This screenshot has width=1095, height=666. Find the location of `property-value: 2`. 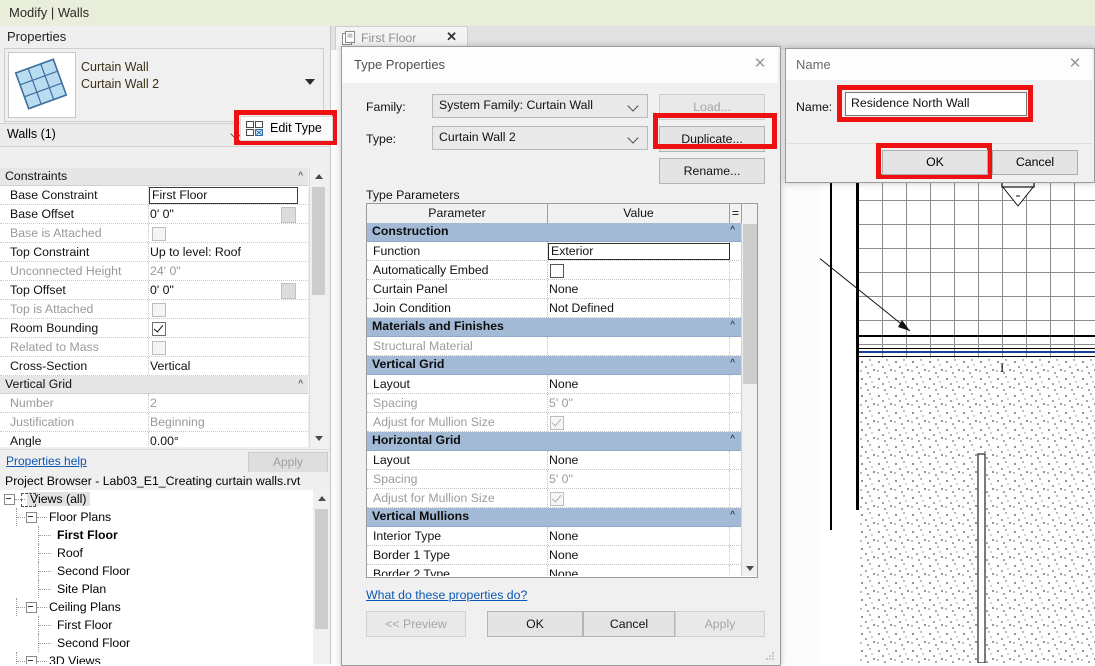

property-value: 2 is located at coordinates (153, 403).